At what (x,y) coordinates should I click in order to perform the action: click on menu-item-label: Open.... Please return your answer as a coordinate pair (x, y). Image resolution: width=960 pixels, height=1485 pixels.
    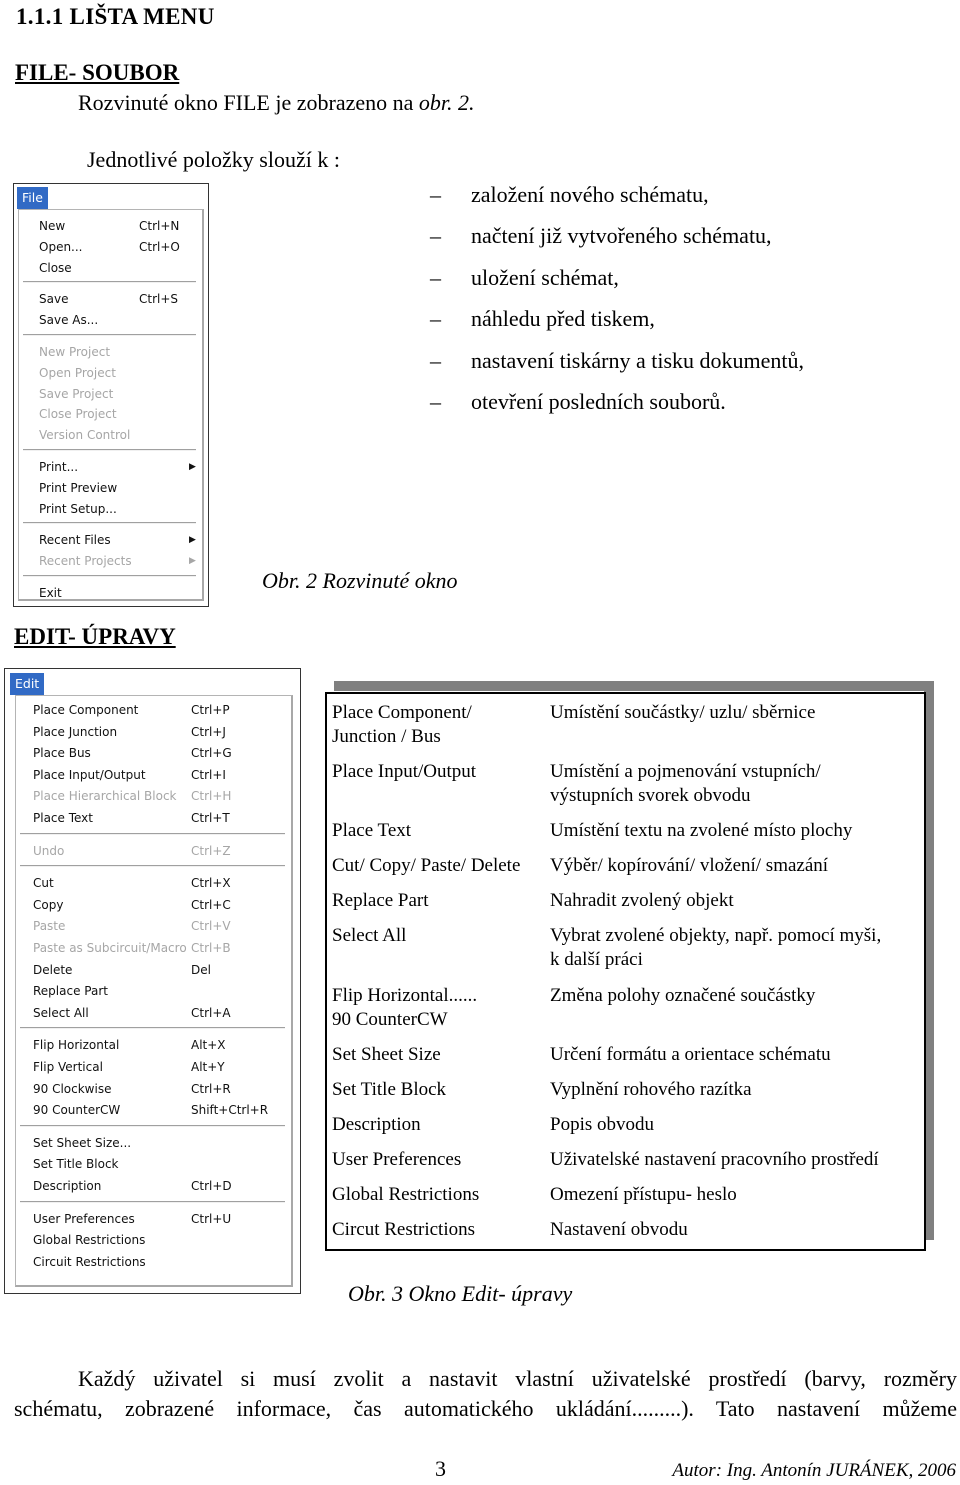
    Looking at the image, I should click on (61, 246).